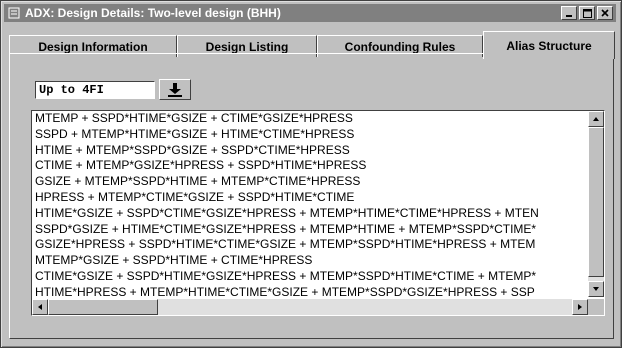  What do you see at coordinates (14, 13) in the screenshot?
I see `adx-app-icon` at bounding box center [14, 13].